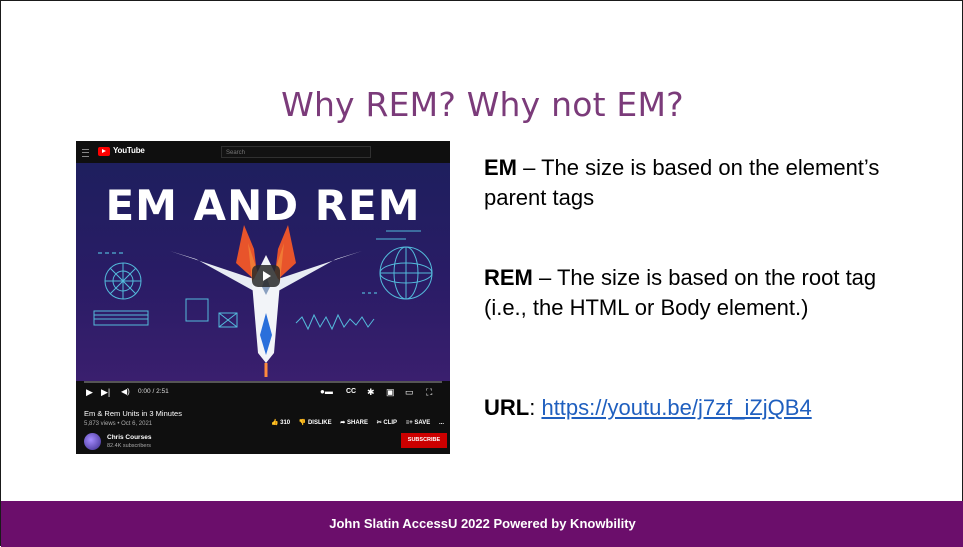 The height and width of the screenshot is (547, 963). Describe the element at coordinates (409, 392) in the screenshot. I see `theater-icon: ▭` at that location.